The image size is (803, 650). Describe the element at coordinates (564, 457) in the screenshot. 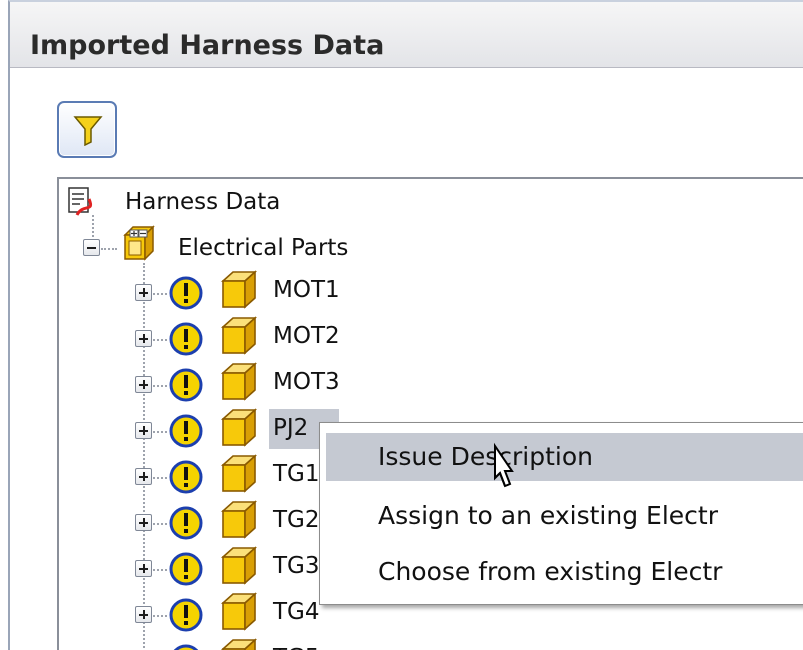

I see `menu-item-issue-description: Issue Description` at that location.